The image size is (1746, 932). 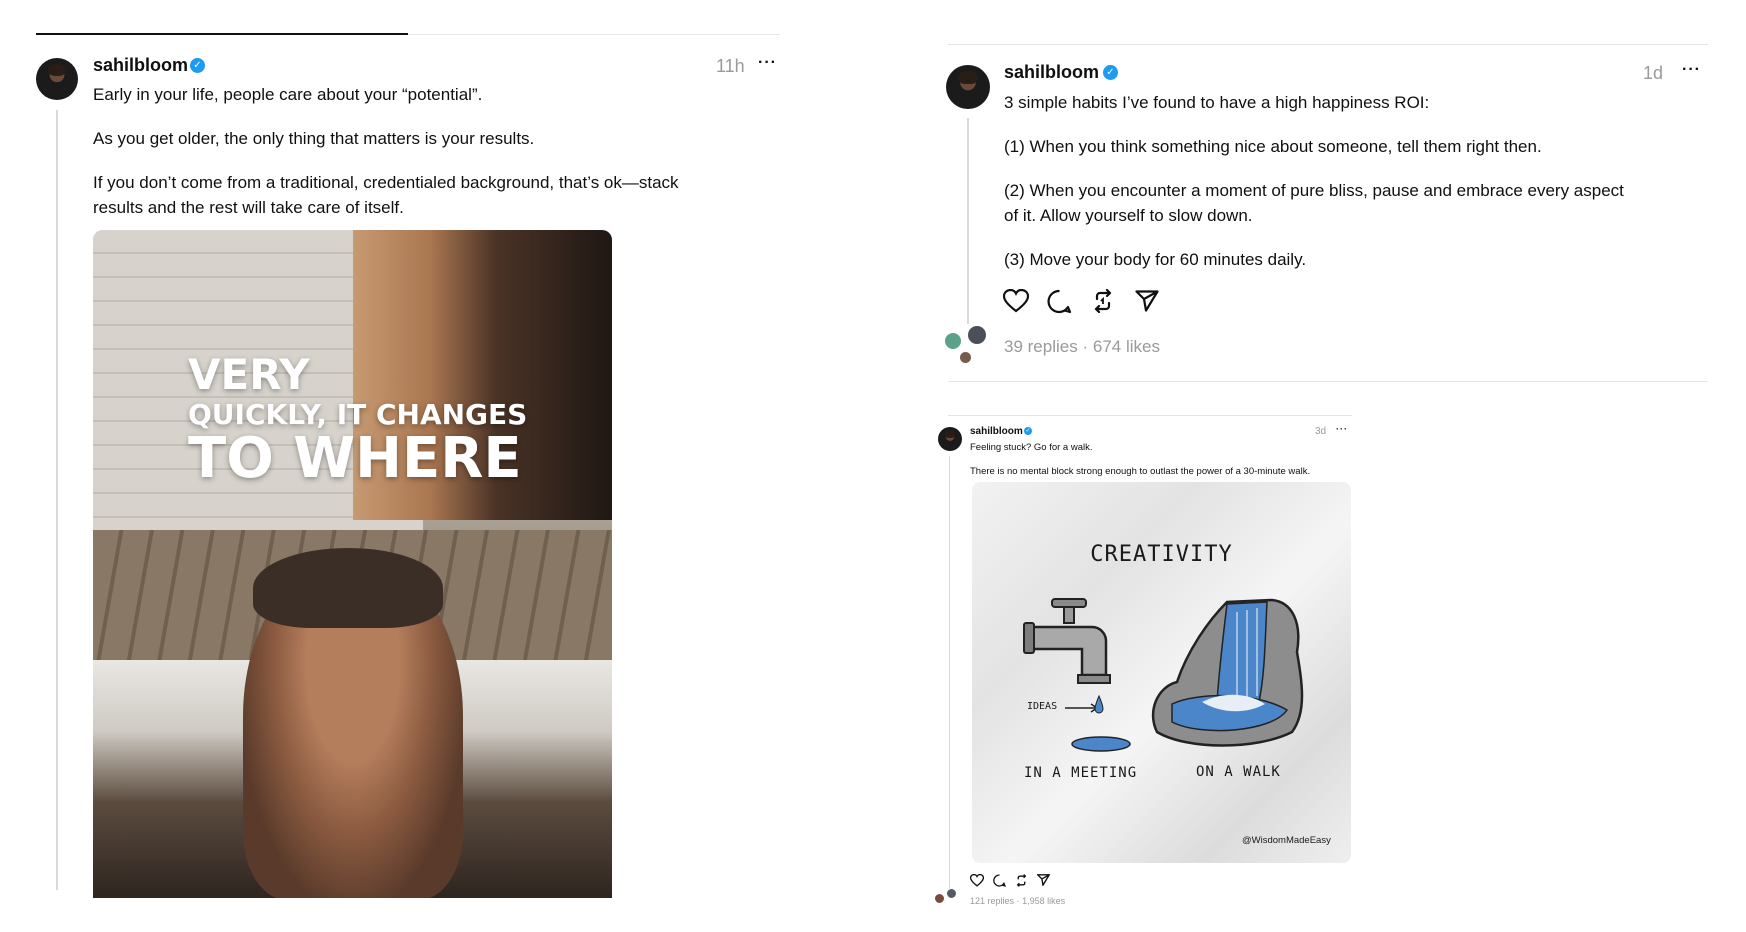 I want to click on puddle, so click(x=1101, y=744).